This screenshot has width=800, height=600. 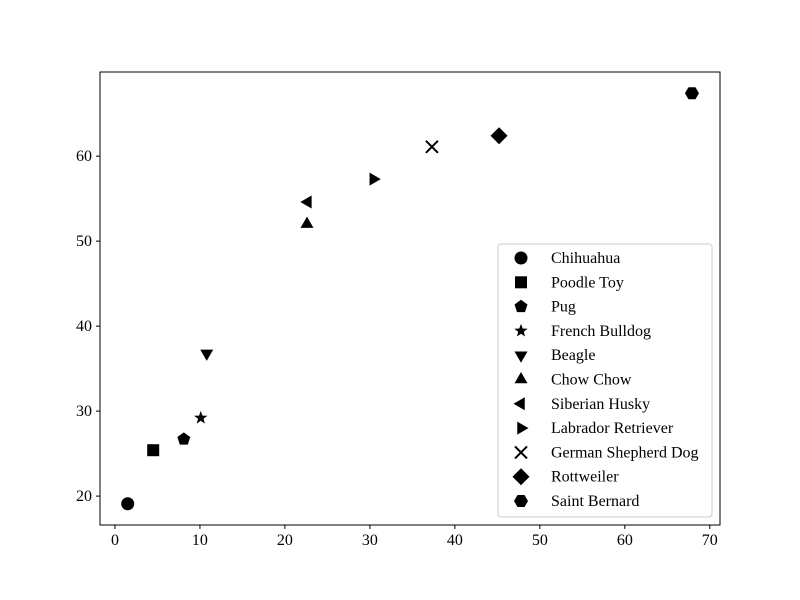 What do you see at coordinates (201, 417) in the screenshot?
I see `data-point-french-bulldog` at bounding box center [201, 417].